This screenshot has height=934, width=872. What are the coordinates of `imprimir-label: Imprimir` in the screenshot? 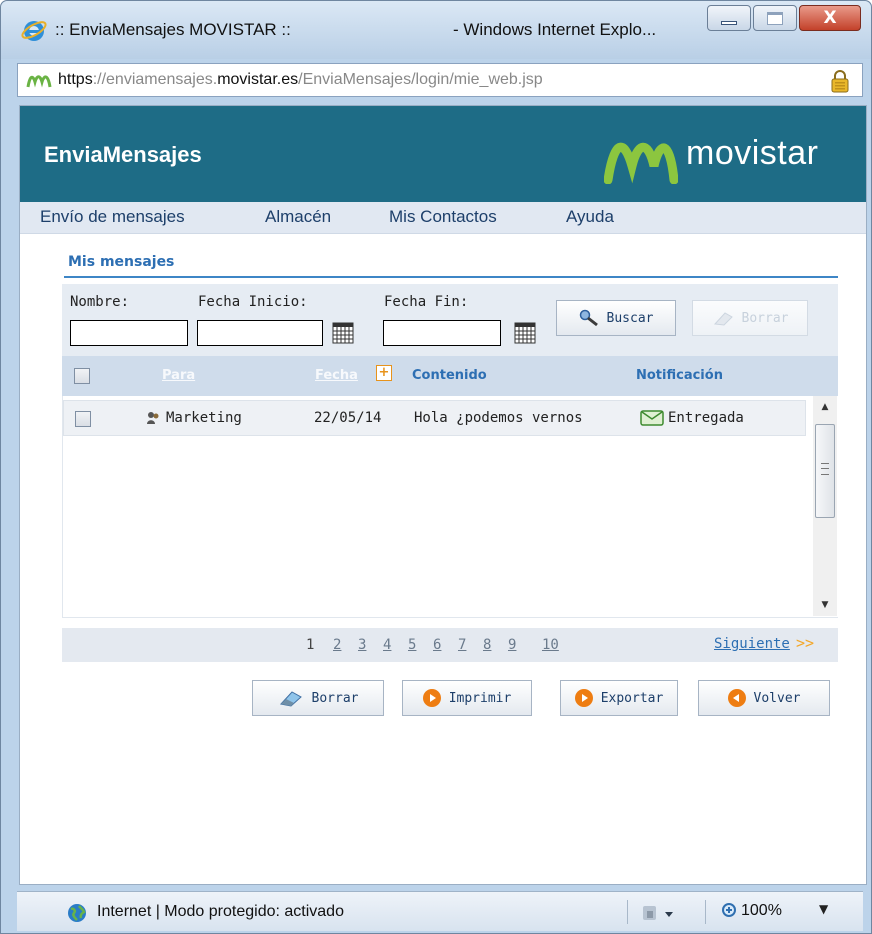 It's located at (480, 698).